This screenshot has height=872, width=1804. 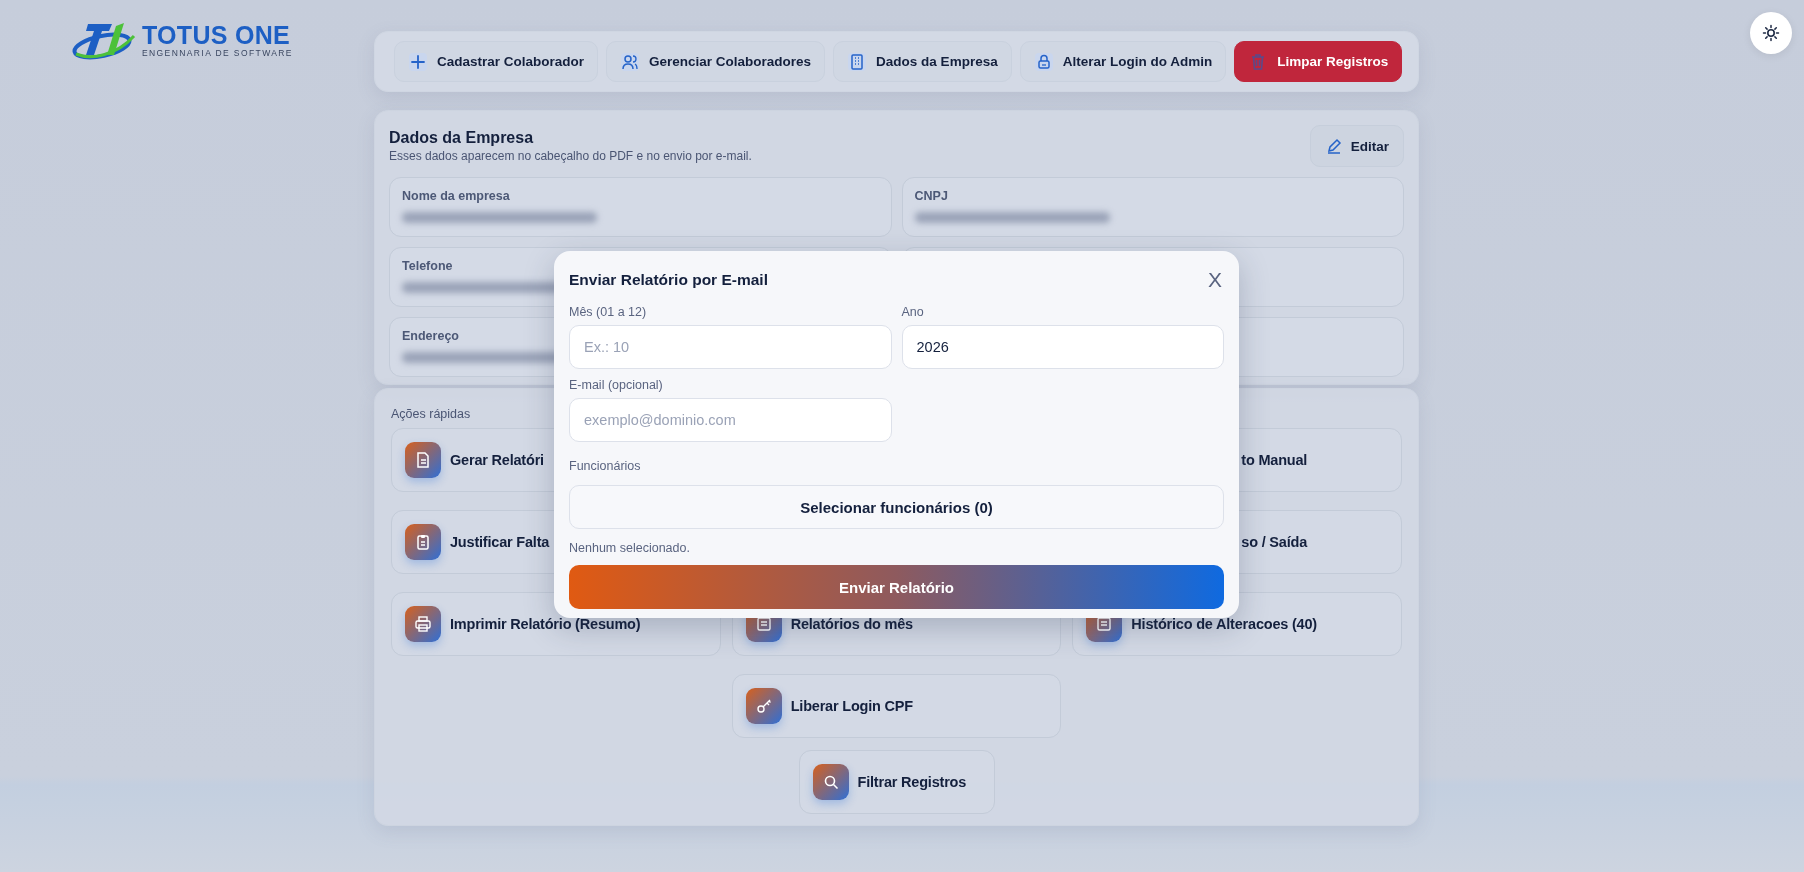 What do you see at coordinates (423, 460) in the screenshot?
I see `document-icon` at bounding box center [423, 460].